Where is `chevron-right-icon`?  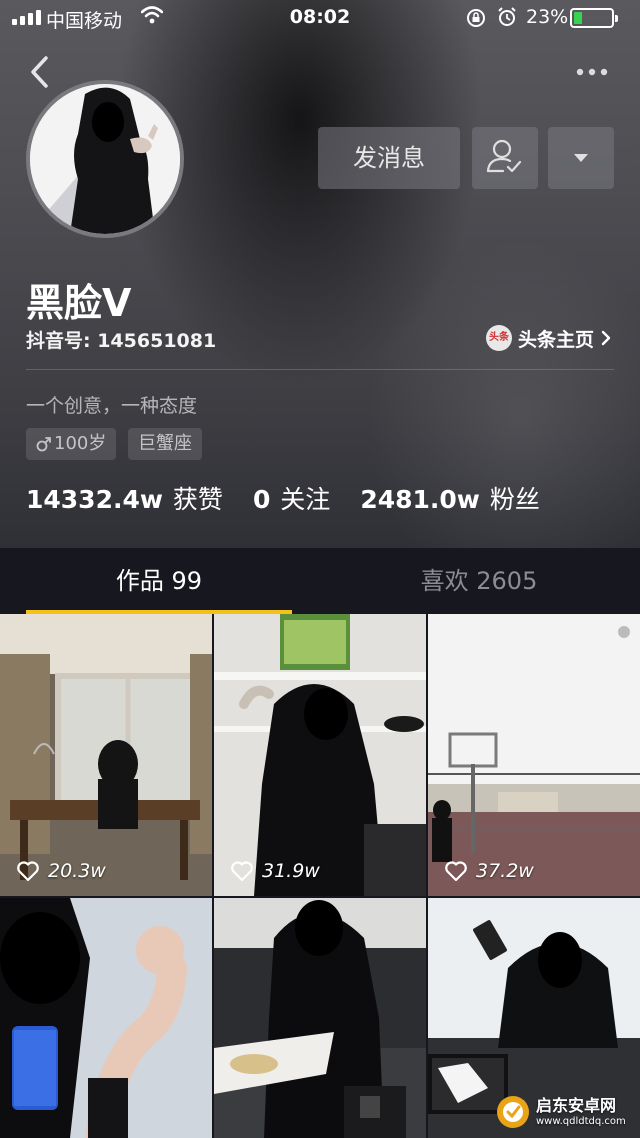 chevron-right-icon is located at coordinates (606, 338).